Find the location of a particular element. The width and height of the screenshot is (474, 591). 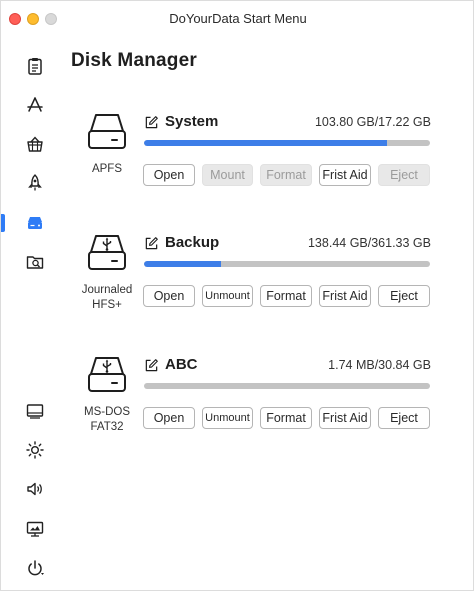

disk-capacity: 103.80 GB/17.22 GB is located at coordinates (372, 122).